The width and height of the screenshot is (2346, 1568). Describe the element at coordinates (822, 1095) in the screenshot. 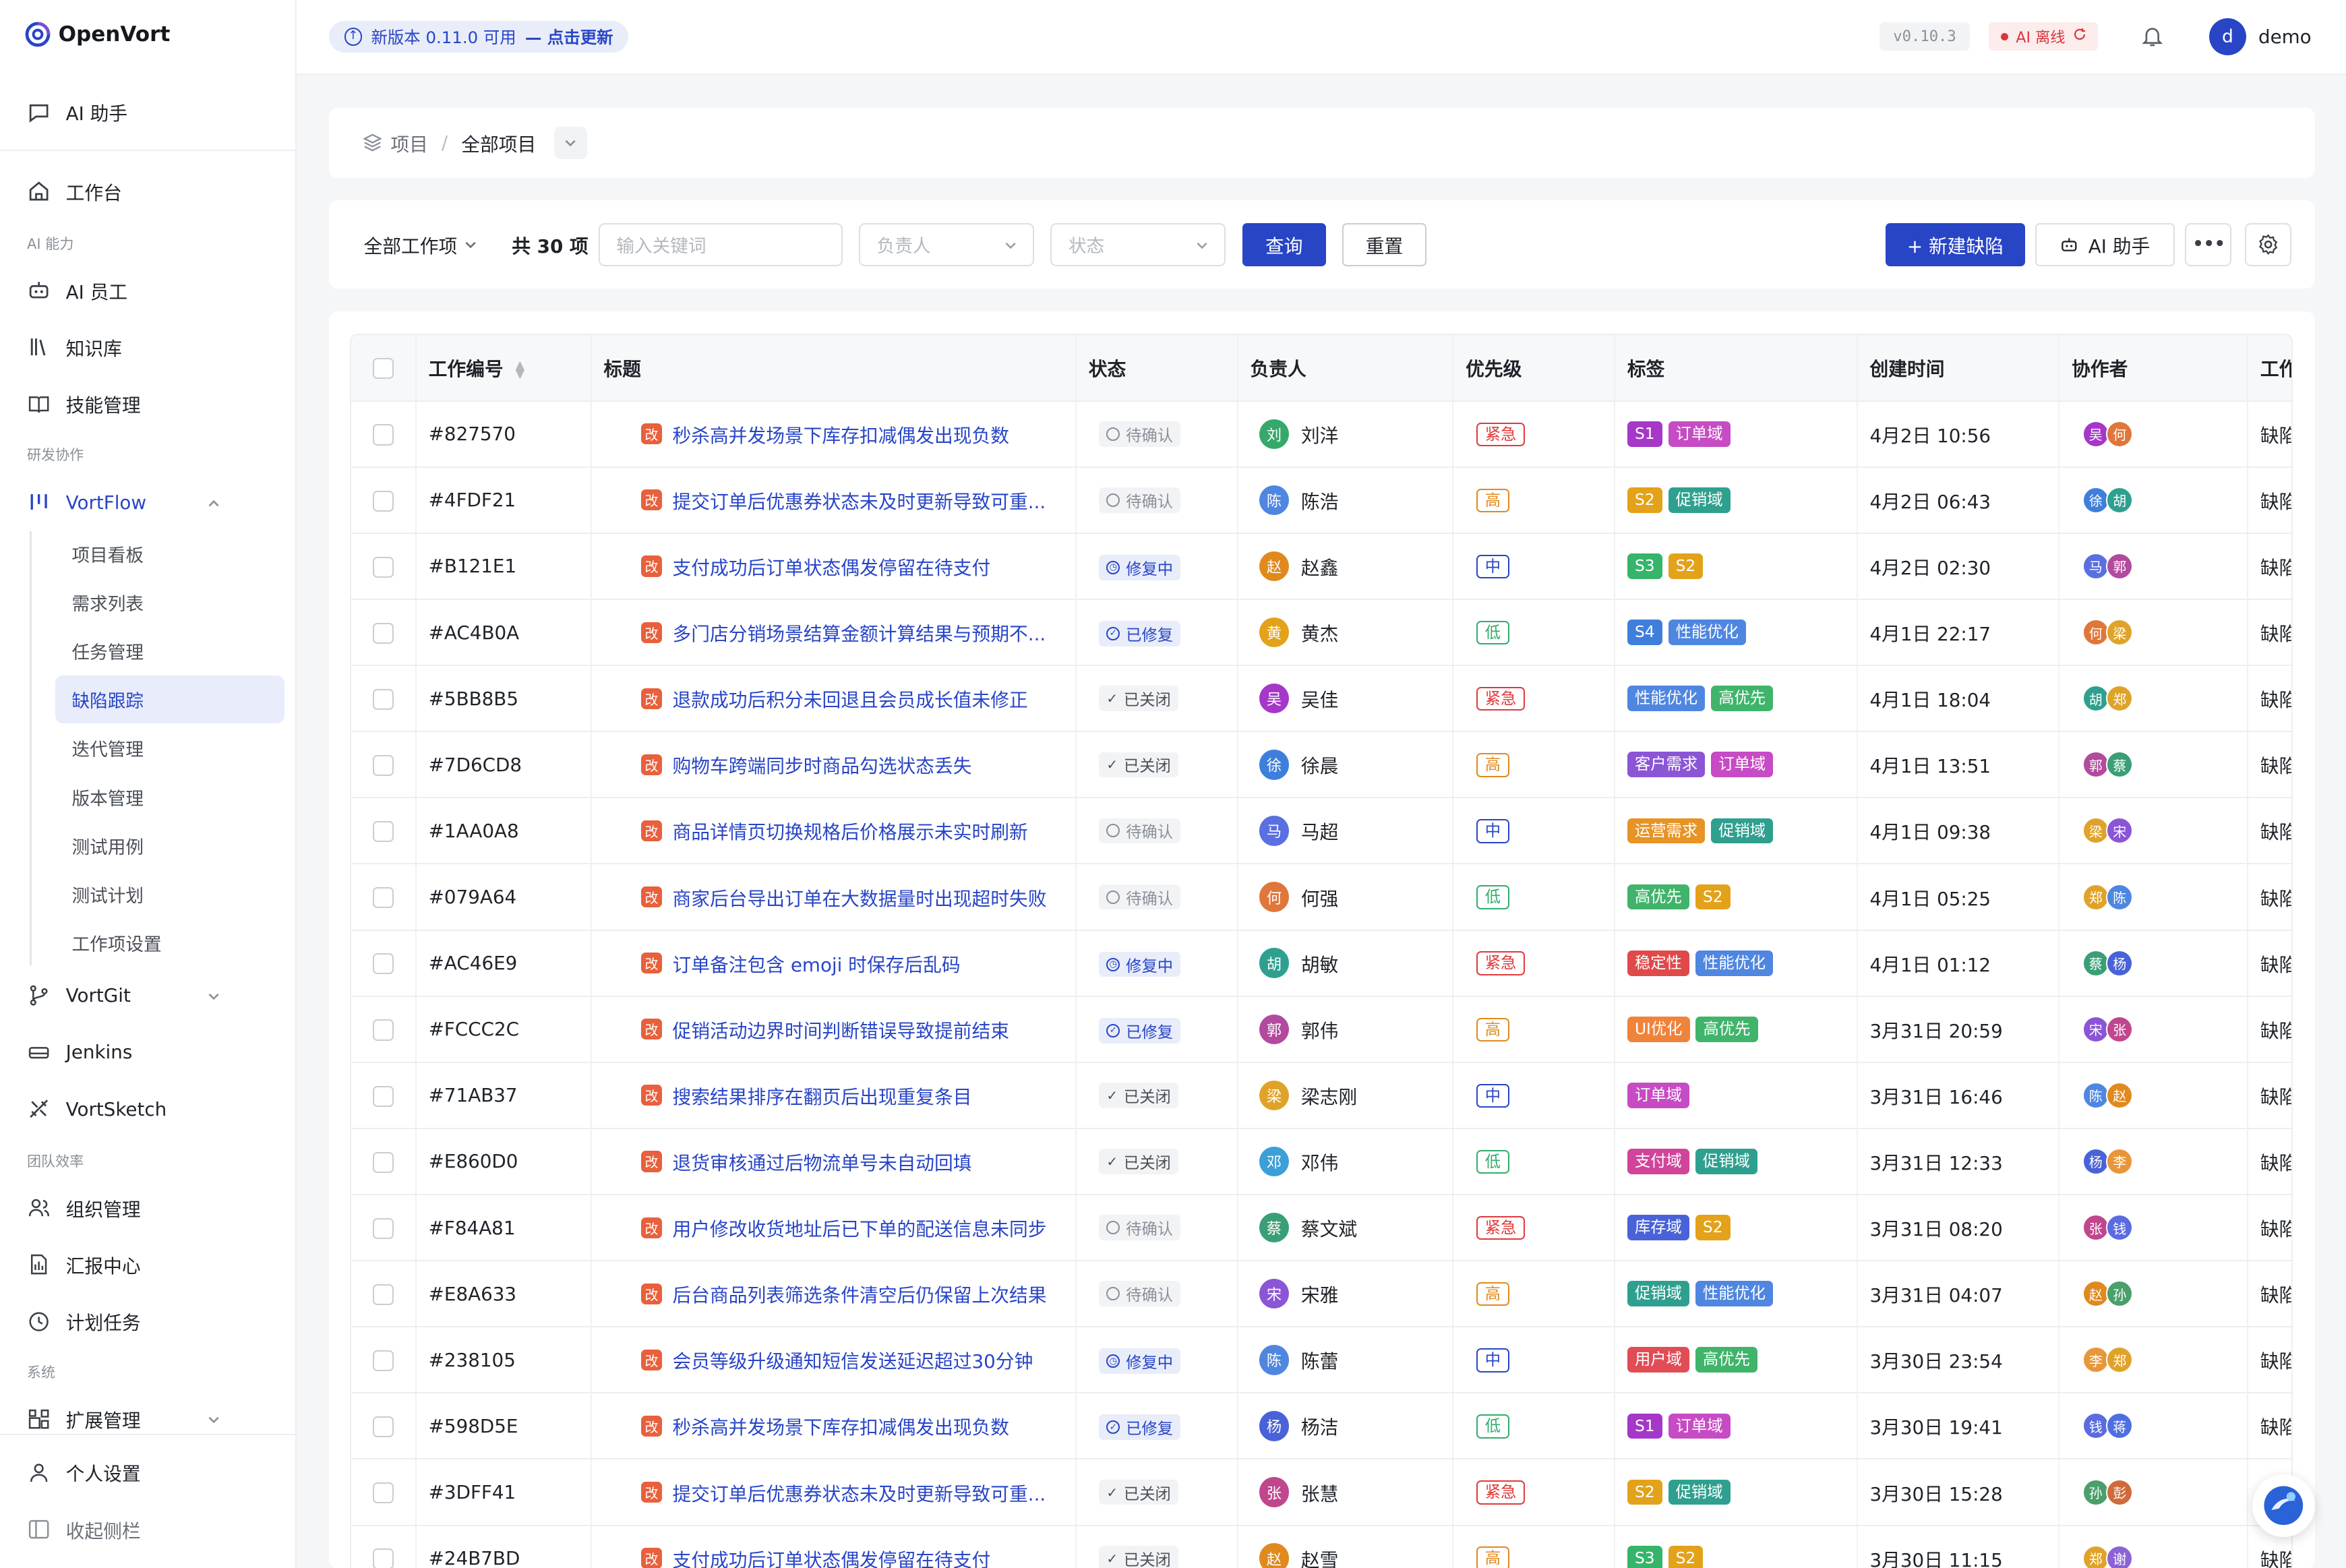

I see `bug-title-link: 搜索结果排序在翻页后出现重复条目` at that location.